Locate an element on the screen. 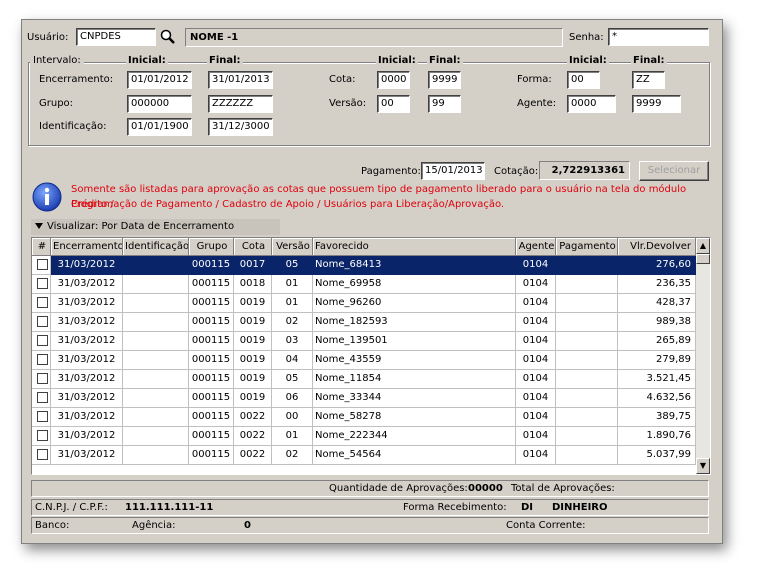  col1-inicial-header: Inicial: is located at coordinates (147, 60).